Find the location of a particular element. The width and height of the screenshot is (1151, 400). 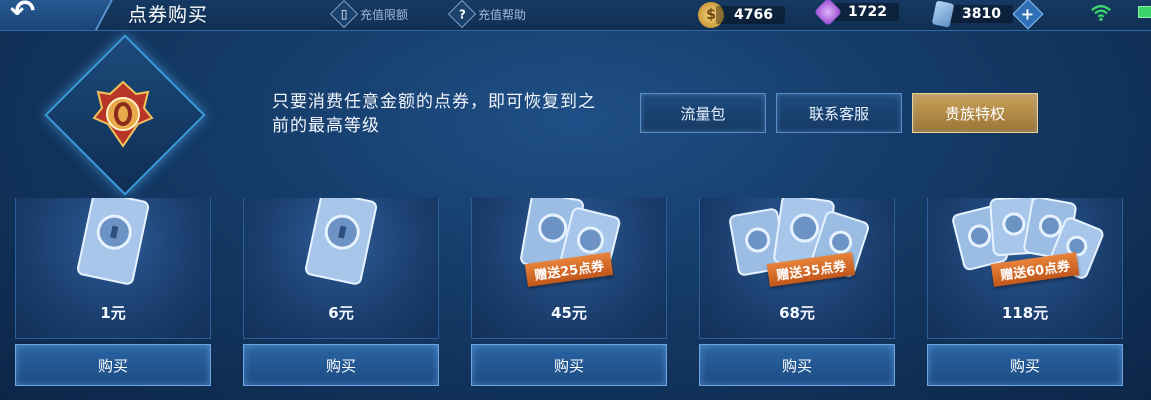

voucher-value: 3810 is located at coordinates (978, 14).